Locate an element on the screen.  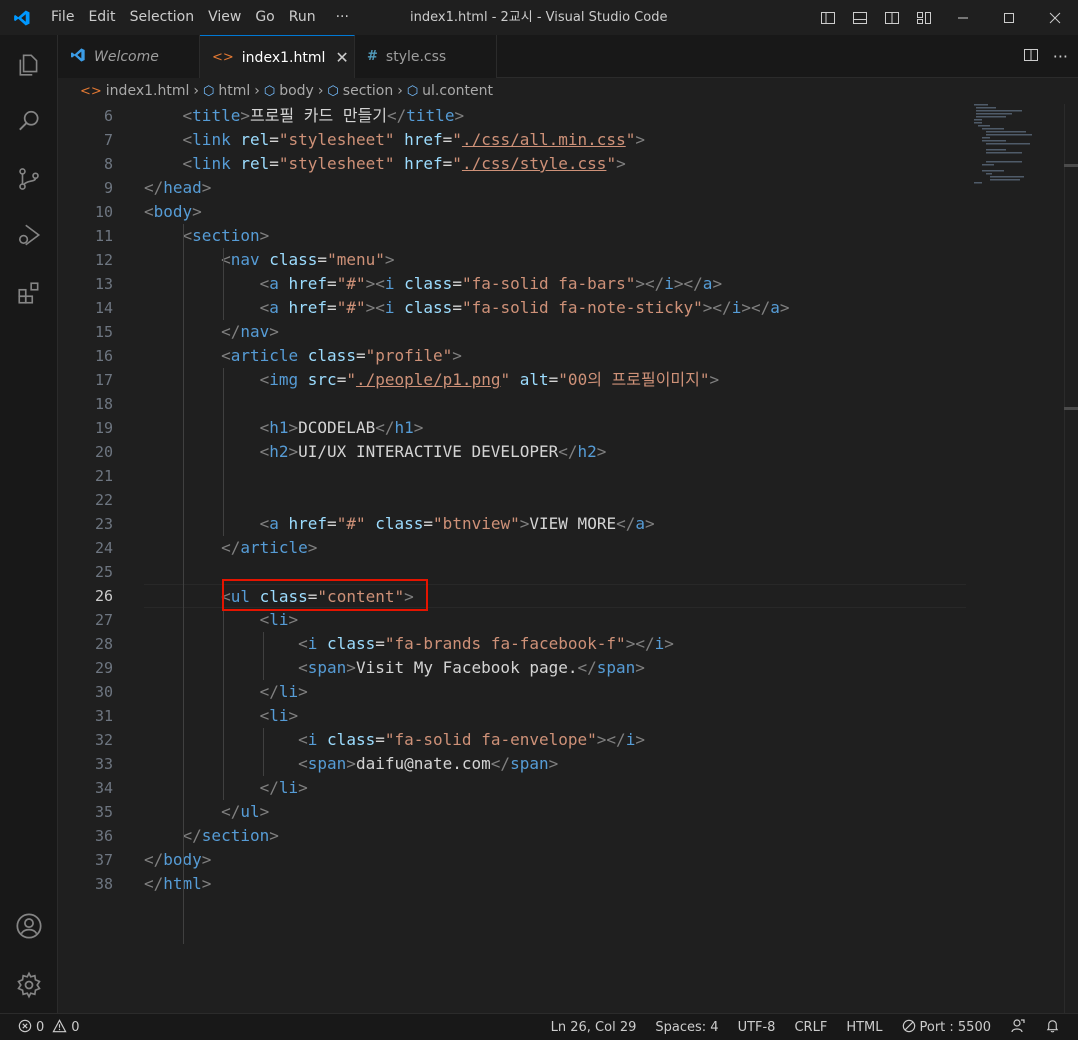
breadcrumb-item-html: ⬡ html is located at coordinates (226, 91).